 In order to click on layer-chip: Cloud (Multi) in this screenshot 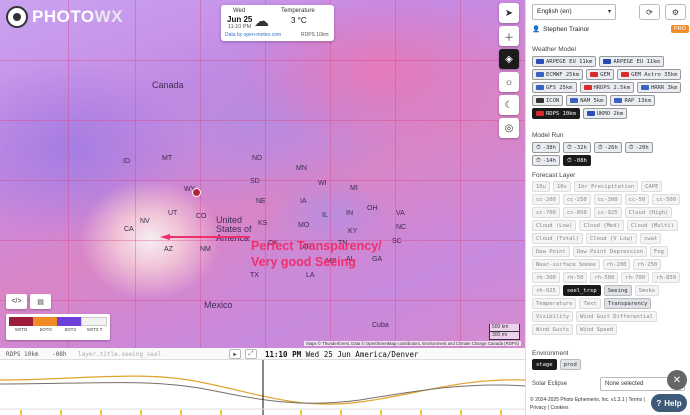, I will do `click(652, 225)`.